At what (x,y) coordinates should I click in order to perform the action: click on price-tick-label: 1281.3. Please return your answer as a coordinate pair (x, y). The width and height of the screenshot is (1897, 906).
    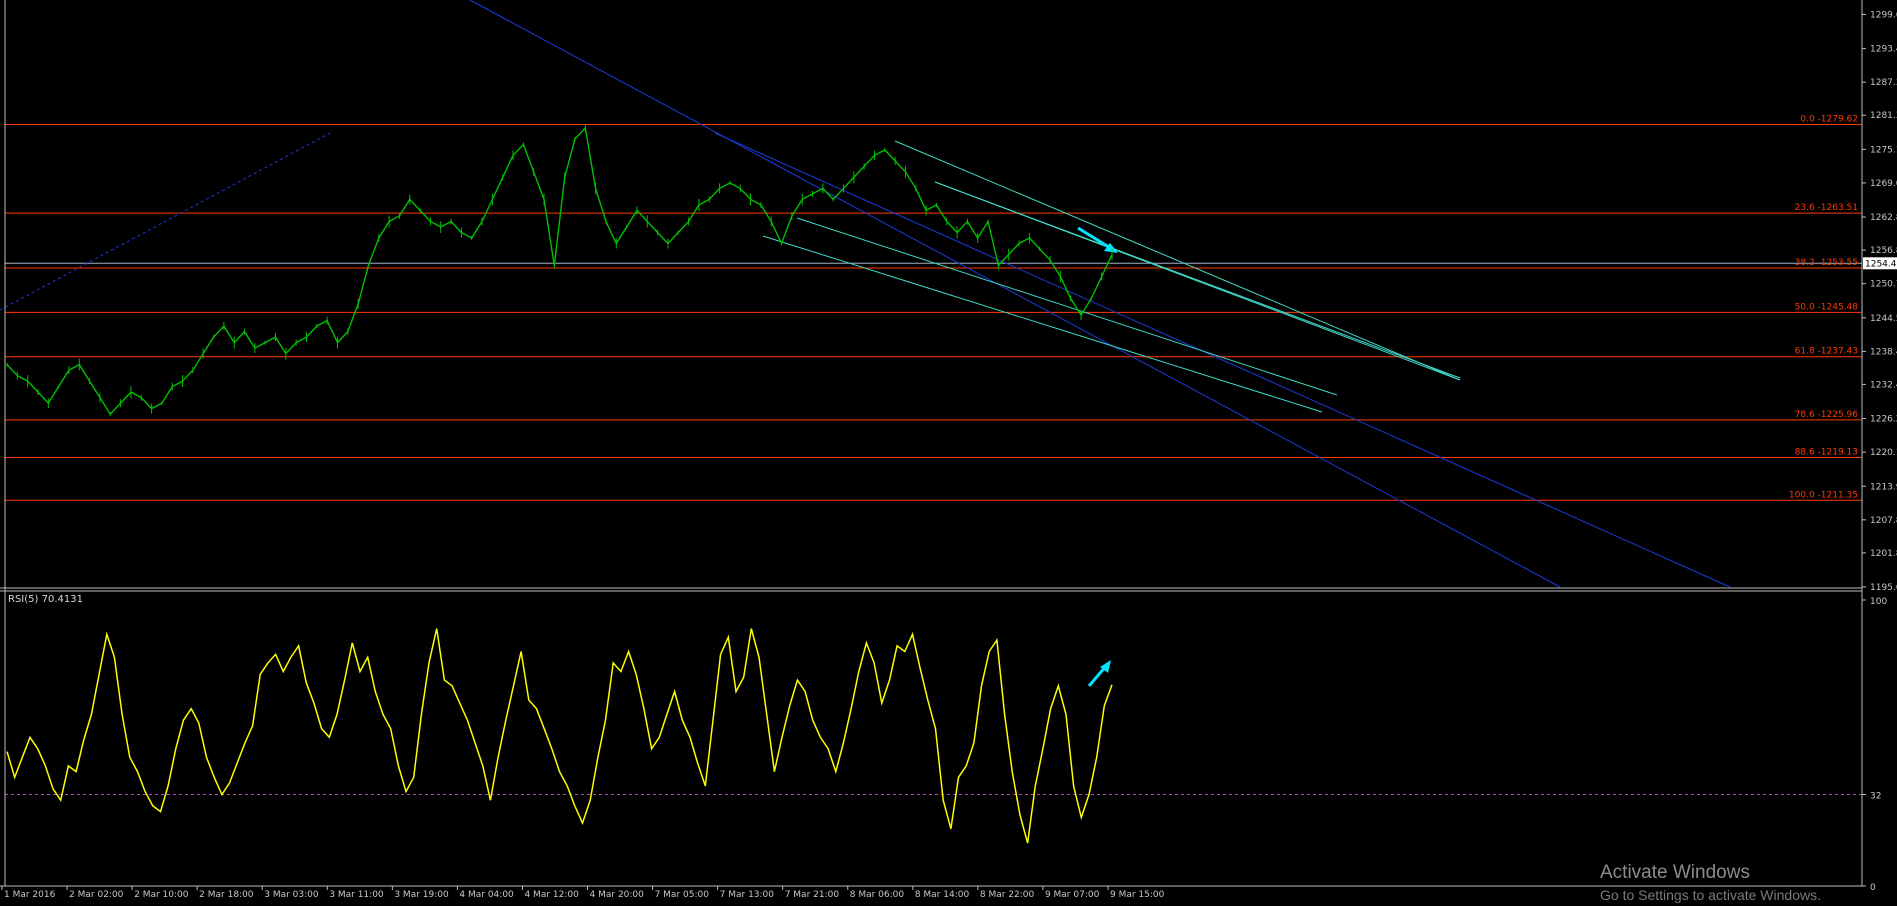
    Looking at the image, I should click on (1883, 116).